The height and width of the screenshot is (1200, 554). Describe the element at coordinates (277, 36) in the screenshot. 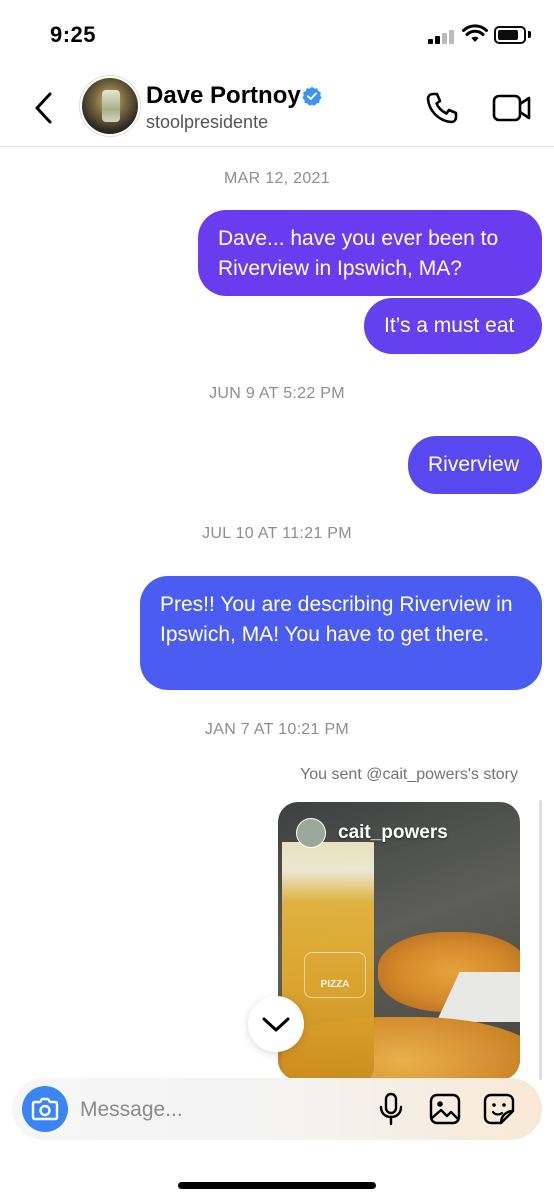

I see `status-bar: 9:25` at that location.